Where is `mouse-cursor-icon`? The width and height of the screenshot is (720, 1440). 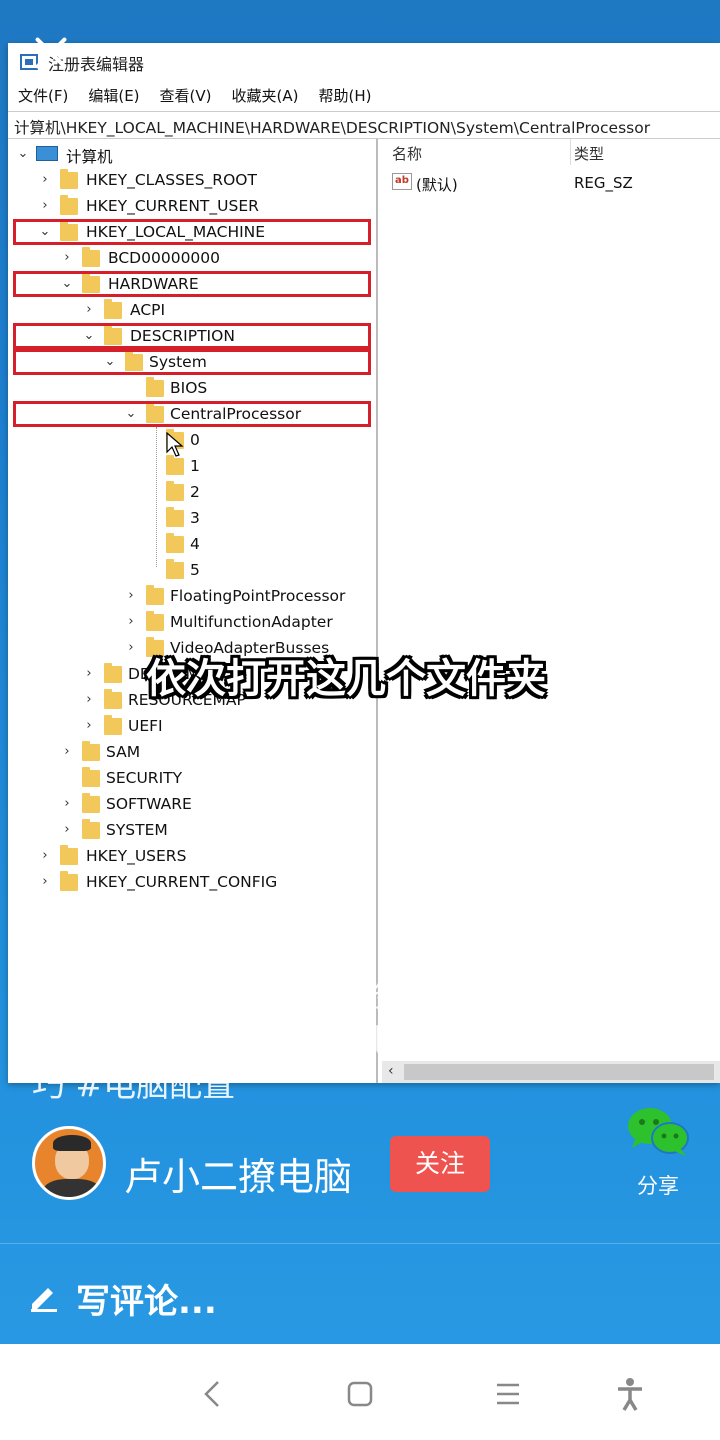 mouse-cursor-icon is located at coordinates (175, 444).